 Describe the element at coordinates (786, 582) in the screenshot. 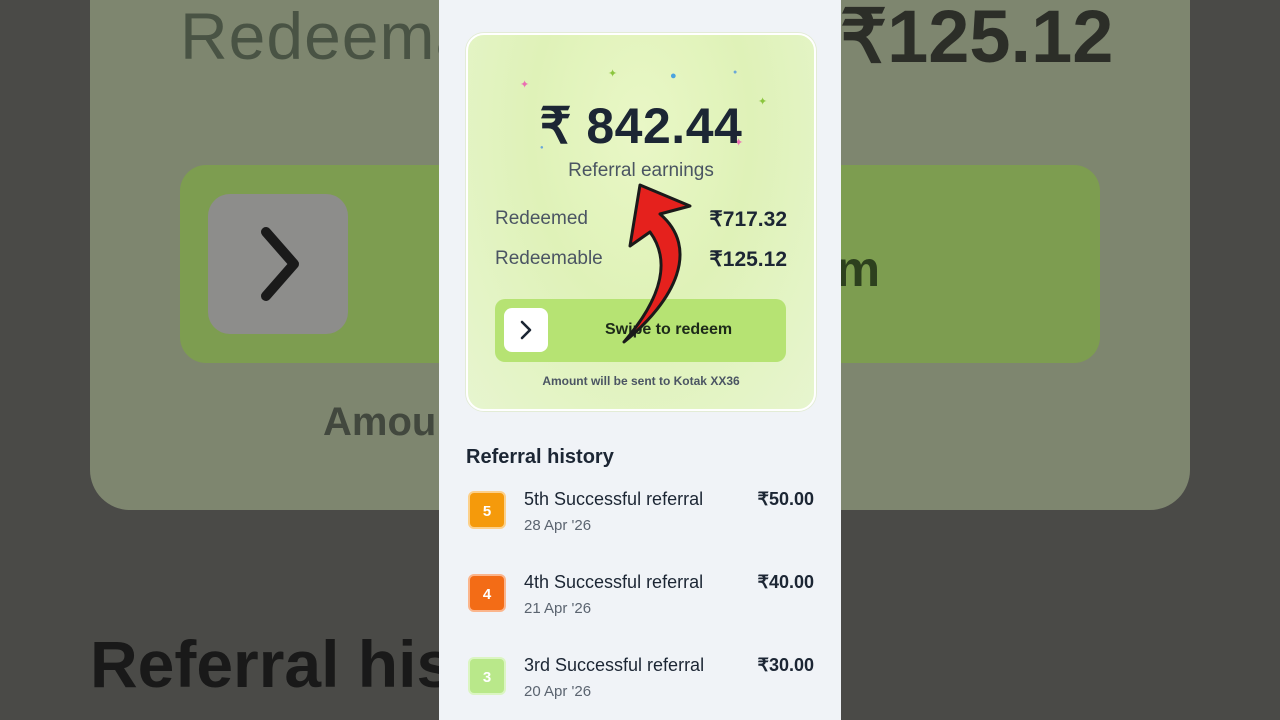

I see `referral-amount: ₹40.00` at that location.